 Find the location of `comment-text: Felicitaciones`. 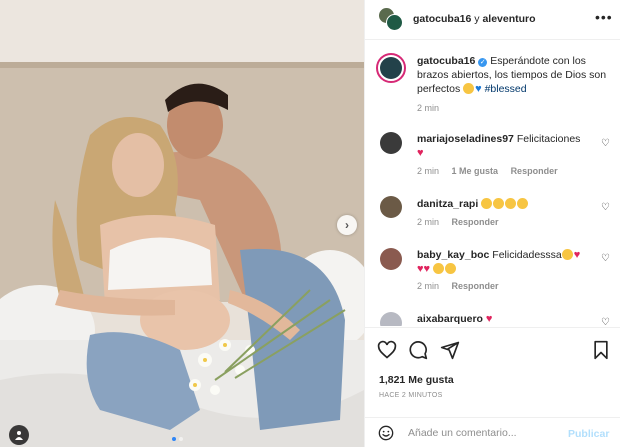

comment-text: Felicitaciones is located at coordinates (548, 139).